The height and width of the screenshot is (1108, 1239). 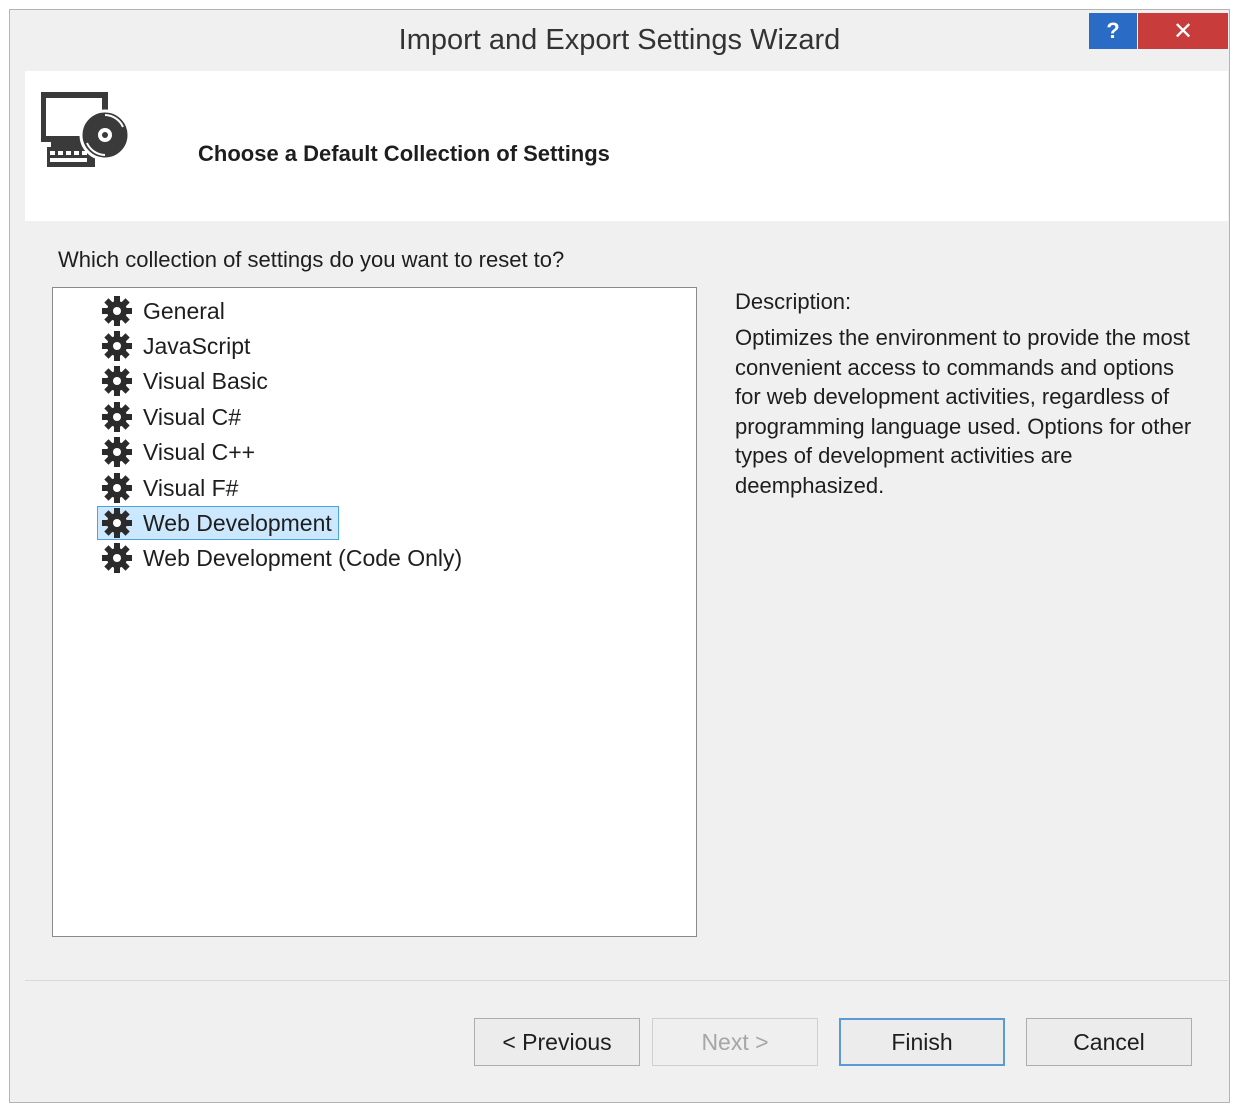 I want to click on list-item-general: General, so click(x=164, y=311).